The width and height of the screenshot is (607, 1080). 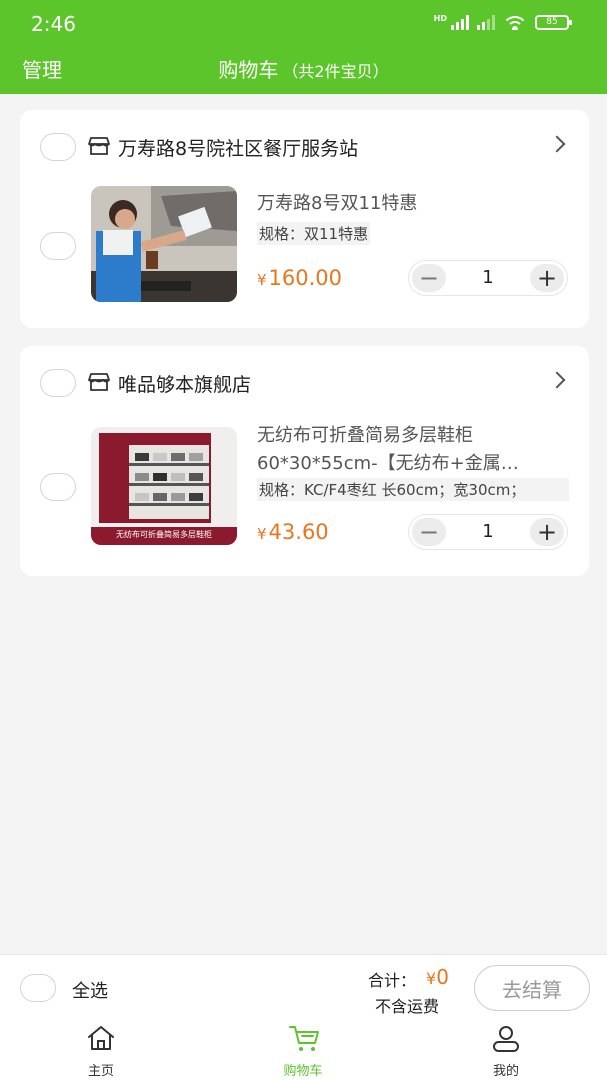 What do you see at coordinates (53, 24) in the screenshot?
I see `status-time: 2:46` at bounding box center [53, 24].